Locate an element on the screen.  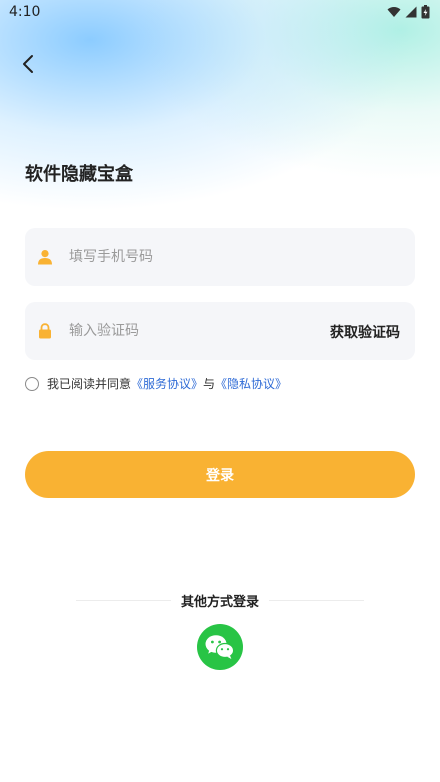
status-icons is located at coordinates (408, 12).